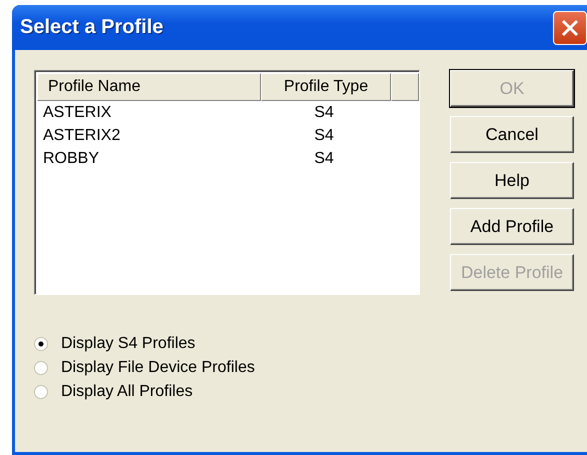 The height and width of the screenshot is (455, 587). What do you see at coordinates (158, 368) in the screenshot?
I see `option-label: Display File Device Profiles` at bounding box center [158, 368].